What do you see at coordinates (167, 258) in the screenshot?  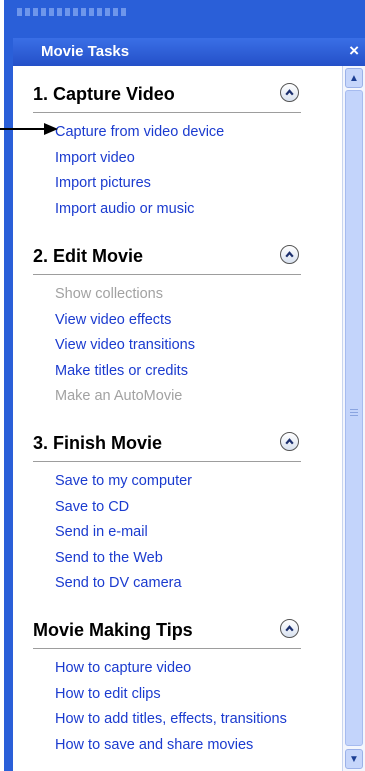 I see `section-header: 2. Edit Movie` at bounding box center [167, 258].